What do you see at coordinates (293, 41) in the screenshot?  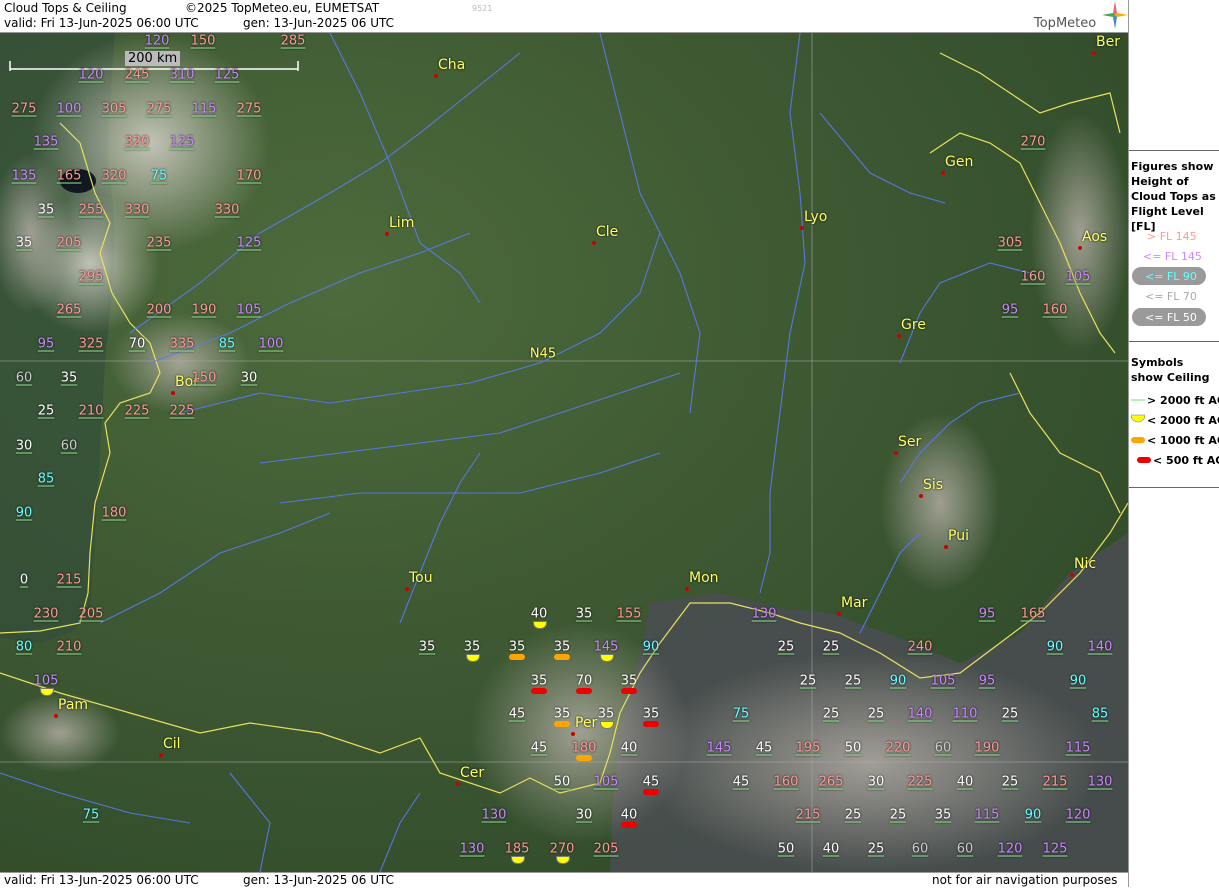 I see `cloud-top-value: 285` at bounding box center [293, 41].